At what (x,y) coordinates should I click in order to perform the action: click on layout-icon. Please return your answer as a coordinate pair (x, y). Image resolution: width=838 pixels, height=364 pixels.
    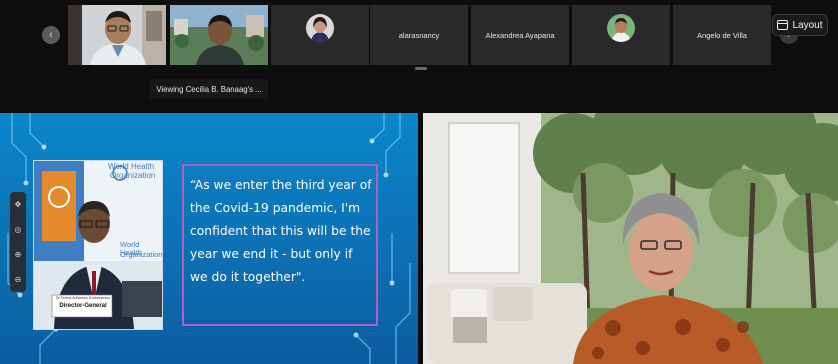
    Looking at the image, I should click on (783, 25).